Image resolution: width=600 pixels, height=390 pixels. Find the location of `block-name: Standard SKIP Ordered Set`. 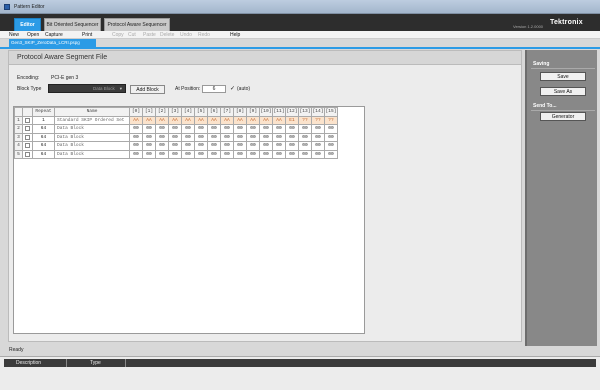

block-name: Standard SKIP Ordered Set is located at coordinates (92, 120).